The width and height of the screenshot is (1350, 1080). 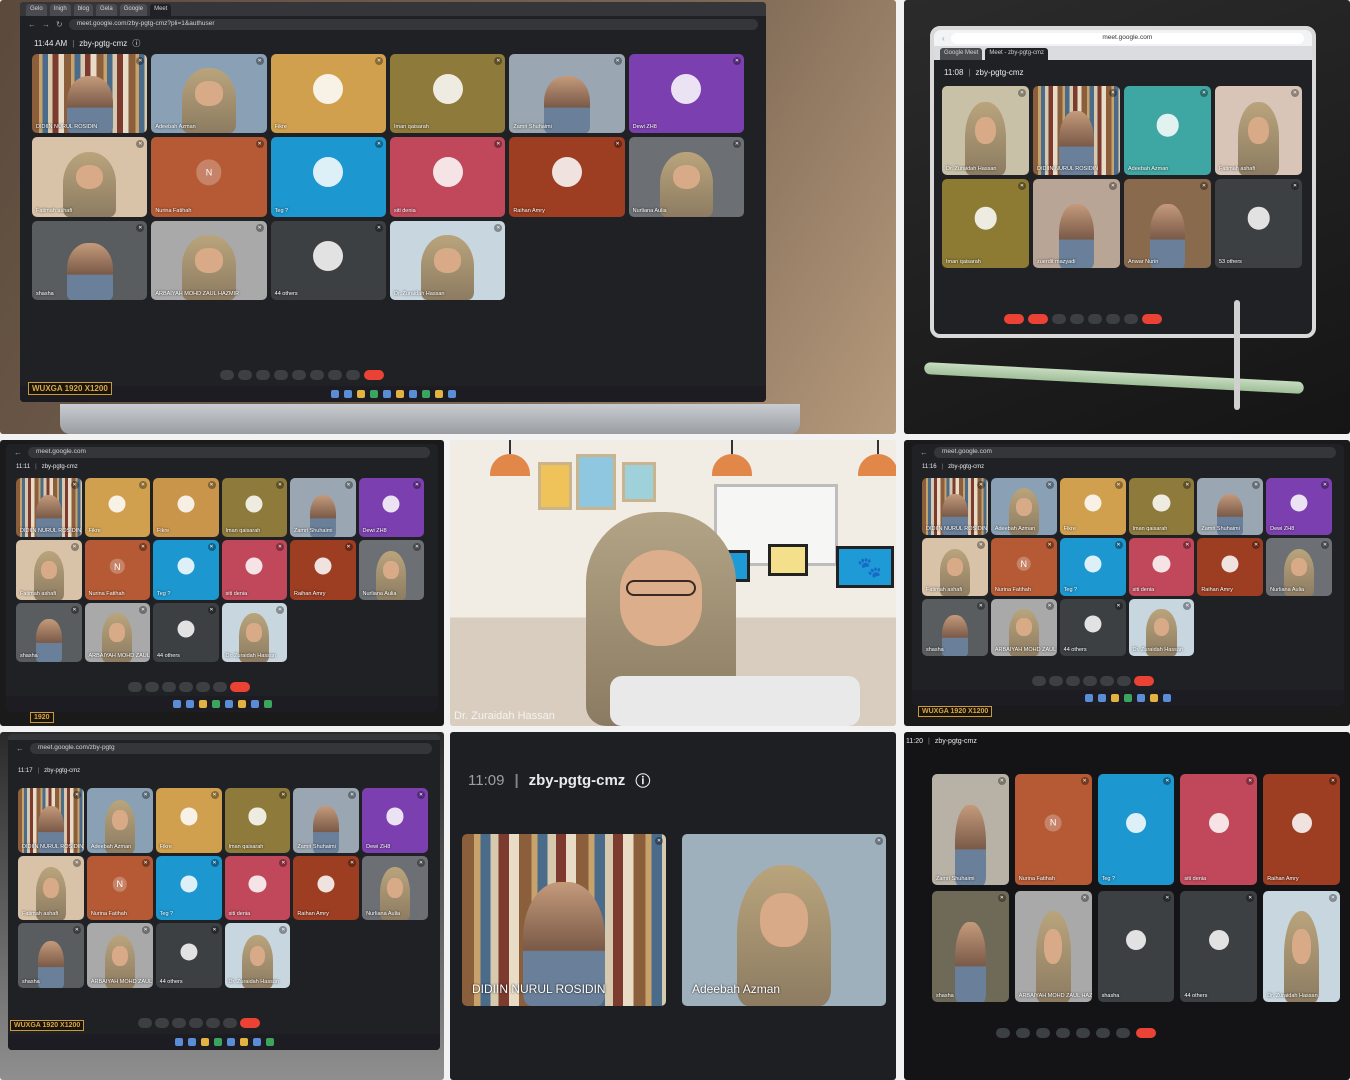 I want to click on info-icon: ⓘ, so click(x=642, y=780).